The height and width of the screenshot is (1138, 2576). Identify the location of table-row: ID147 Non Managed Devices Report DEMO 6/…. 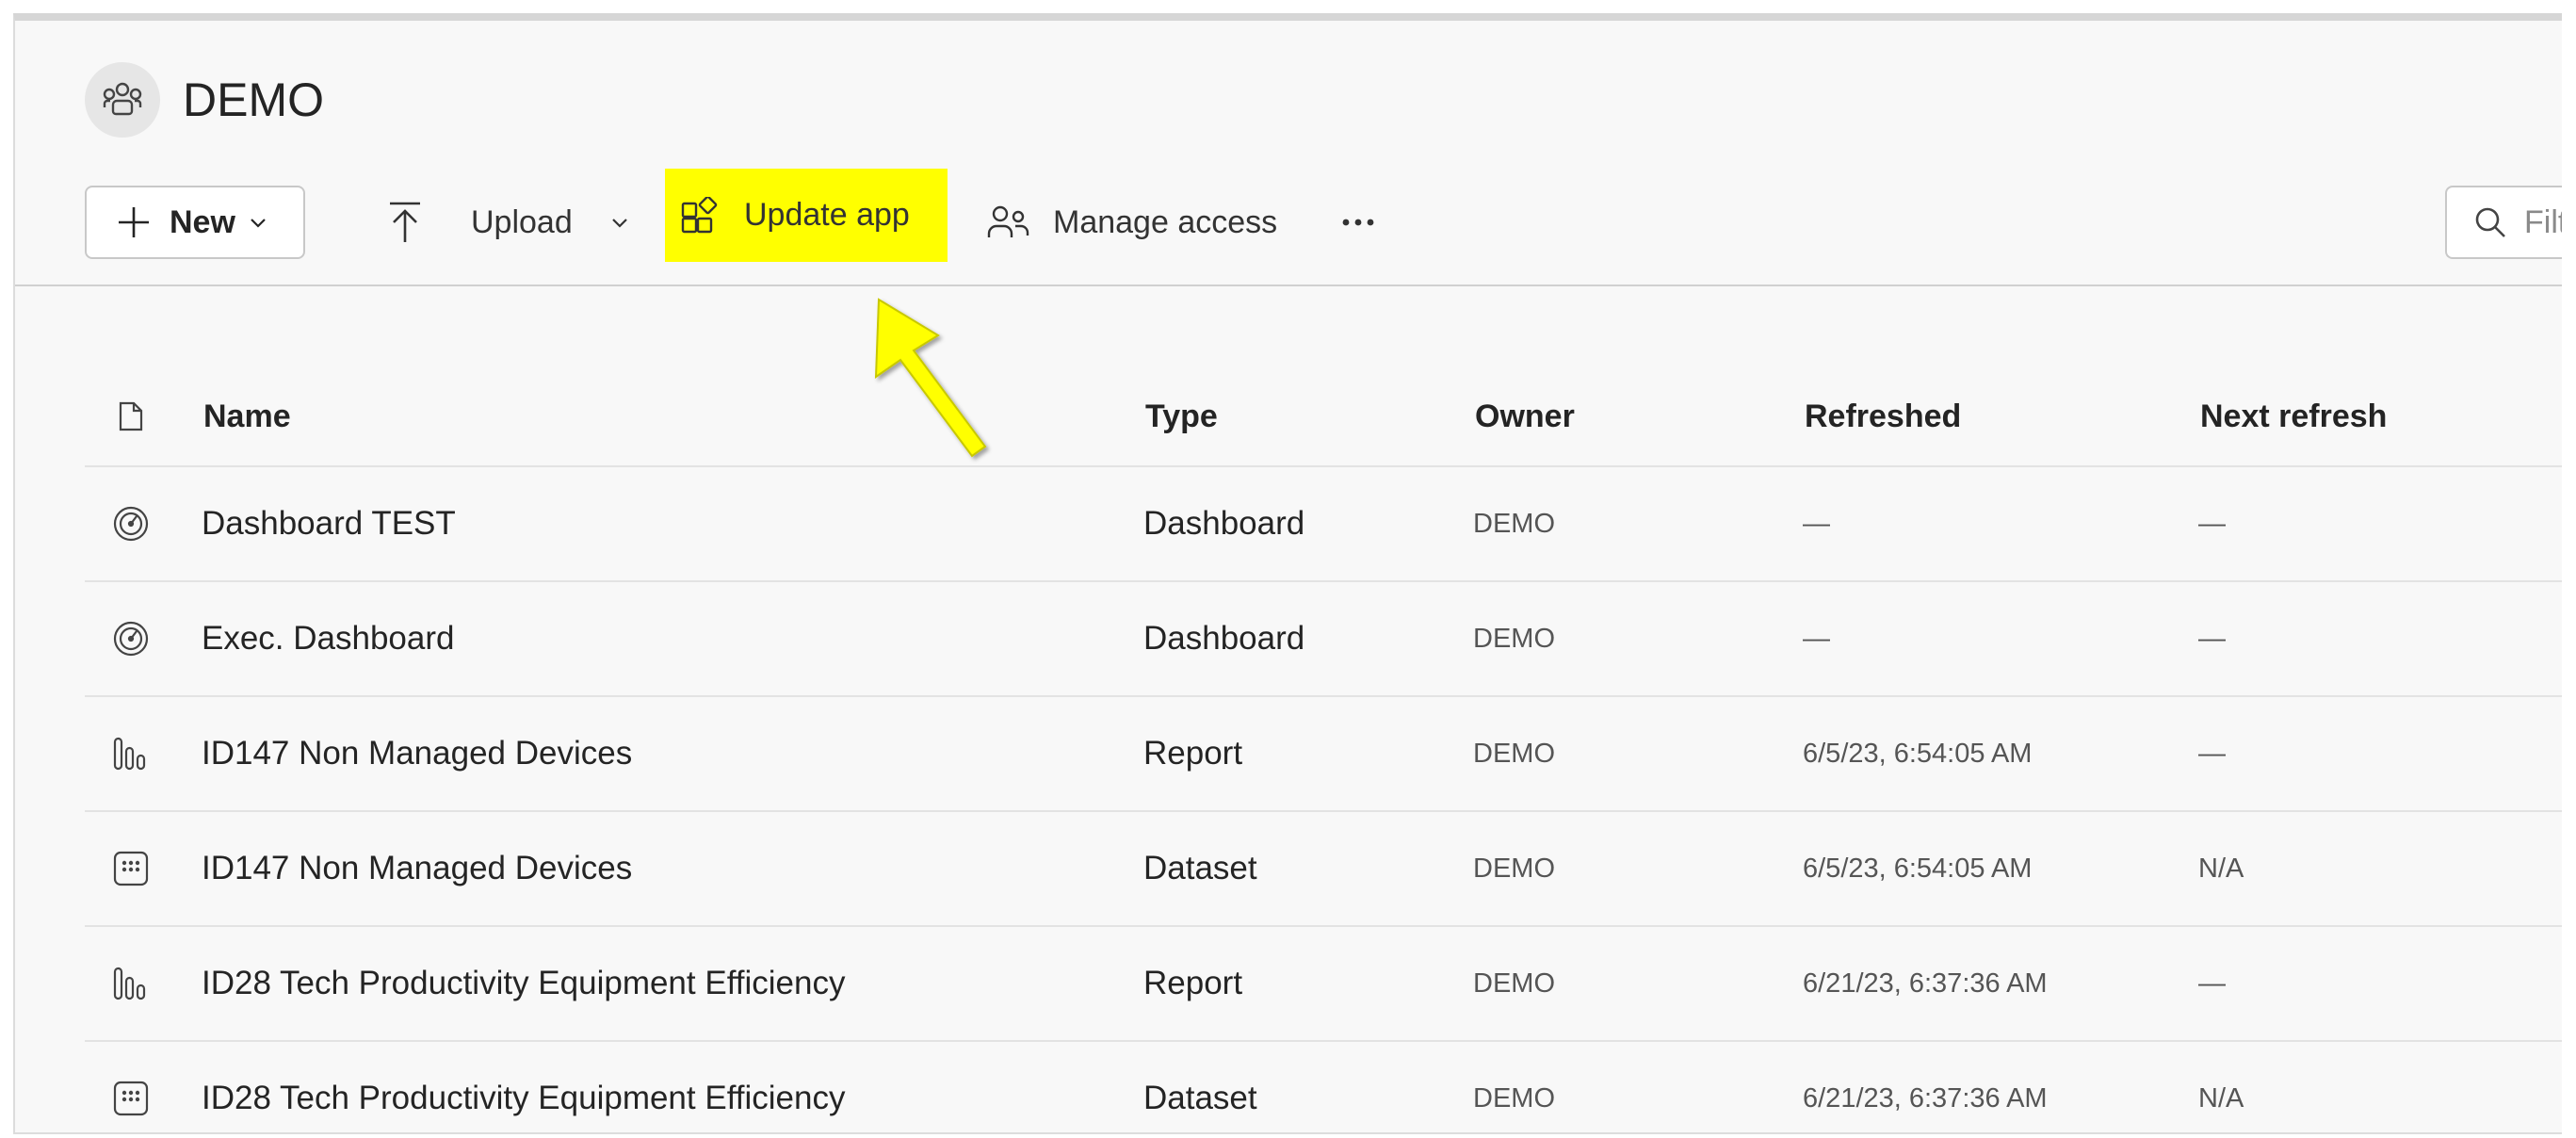
(1323, 754).